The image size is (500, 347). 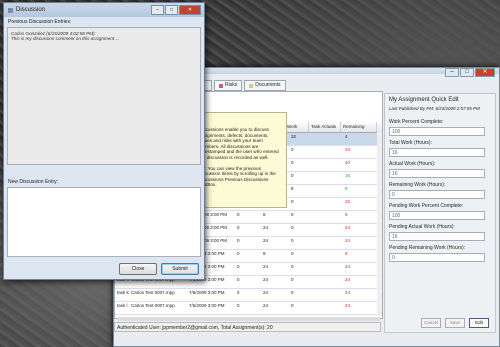 I want to click on table-cell: task l, so click(x=122, y=305).